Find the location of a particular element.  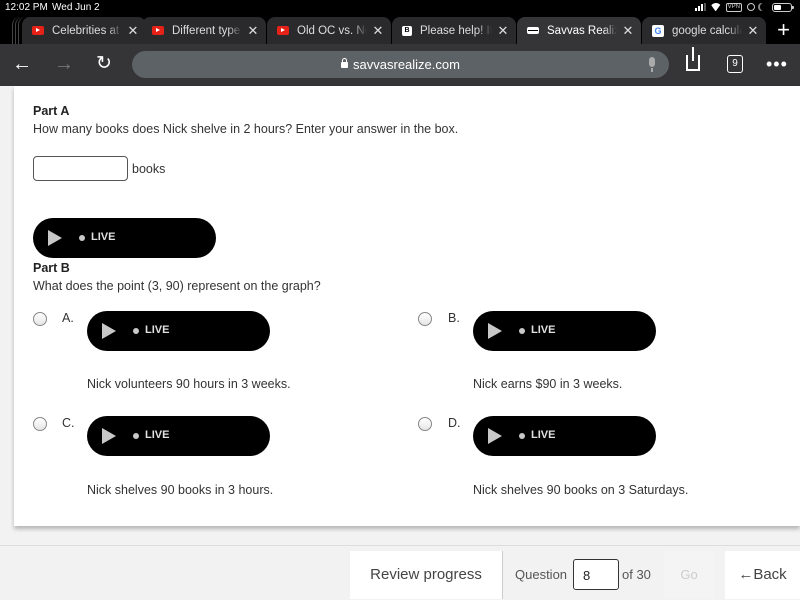

choice-d-text: Nick shelves 90 books on 3 Saturdays. is located at coordinates (581, 490).